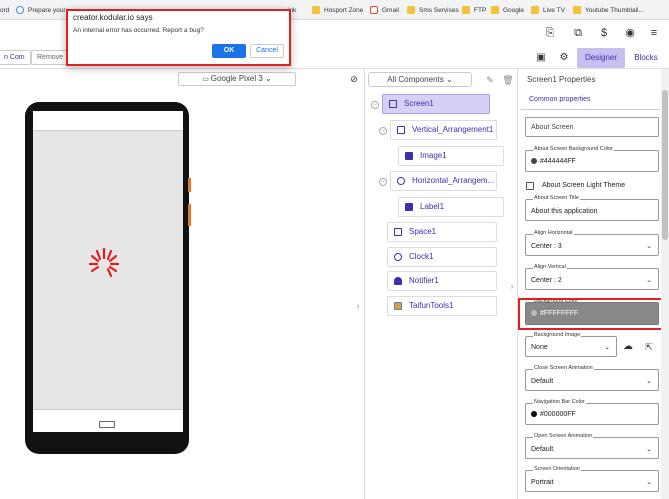  I want to click on screen-orientation-select: Screen Orientation Portrait ⌄, so click(592, 479).